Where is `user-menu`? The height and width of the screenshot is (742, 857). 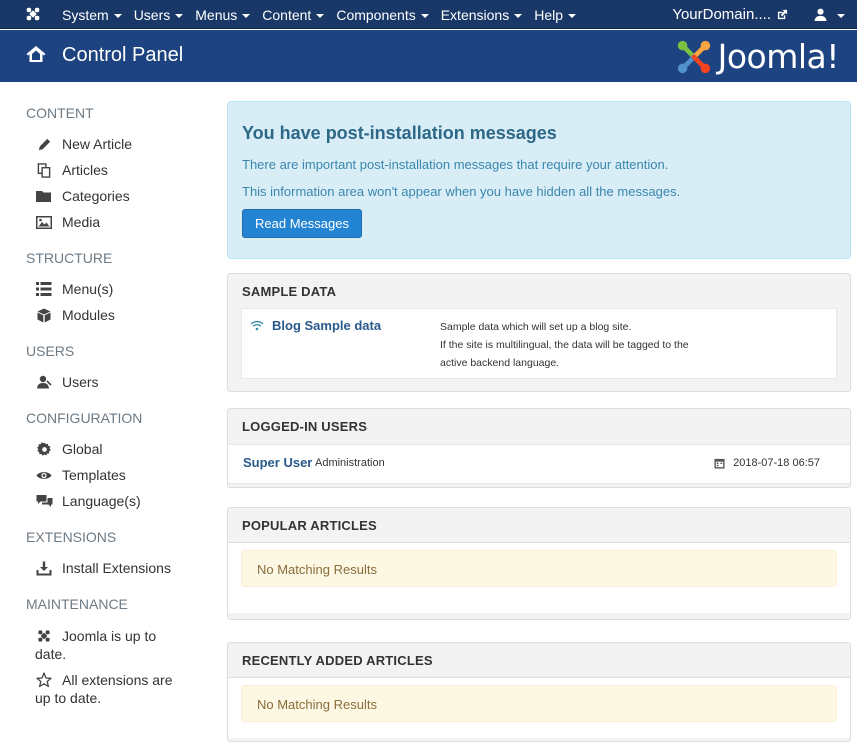
user-menu is located at coordinates (829, 14).